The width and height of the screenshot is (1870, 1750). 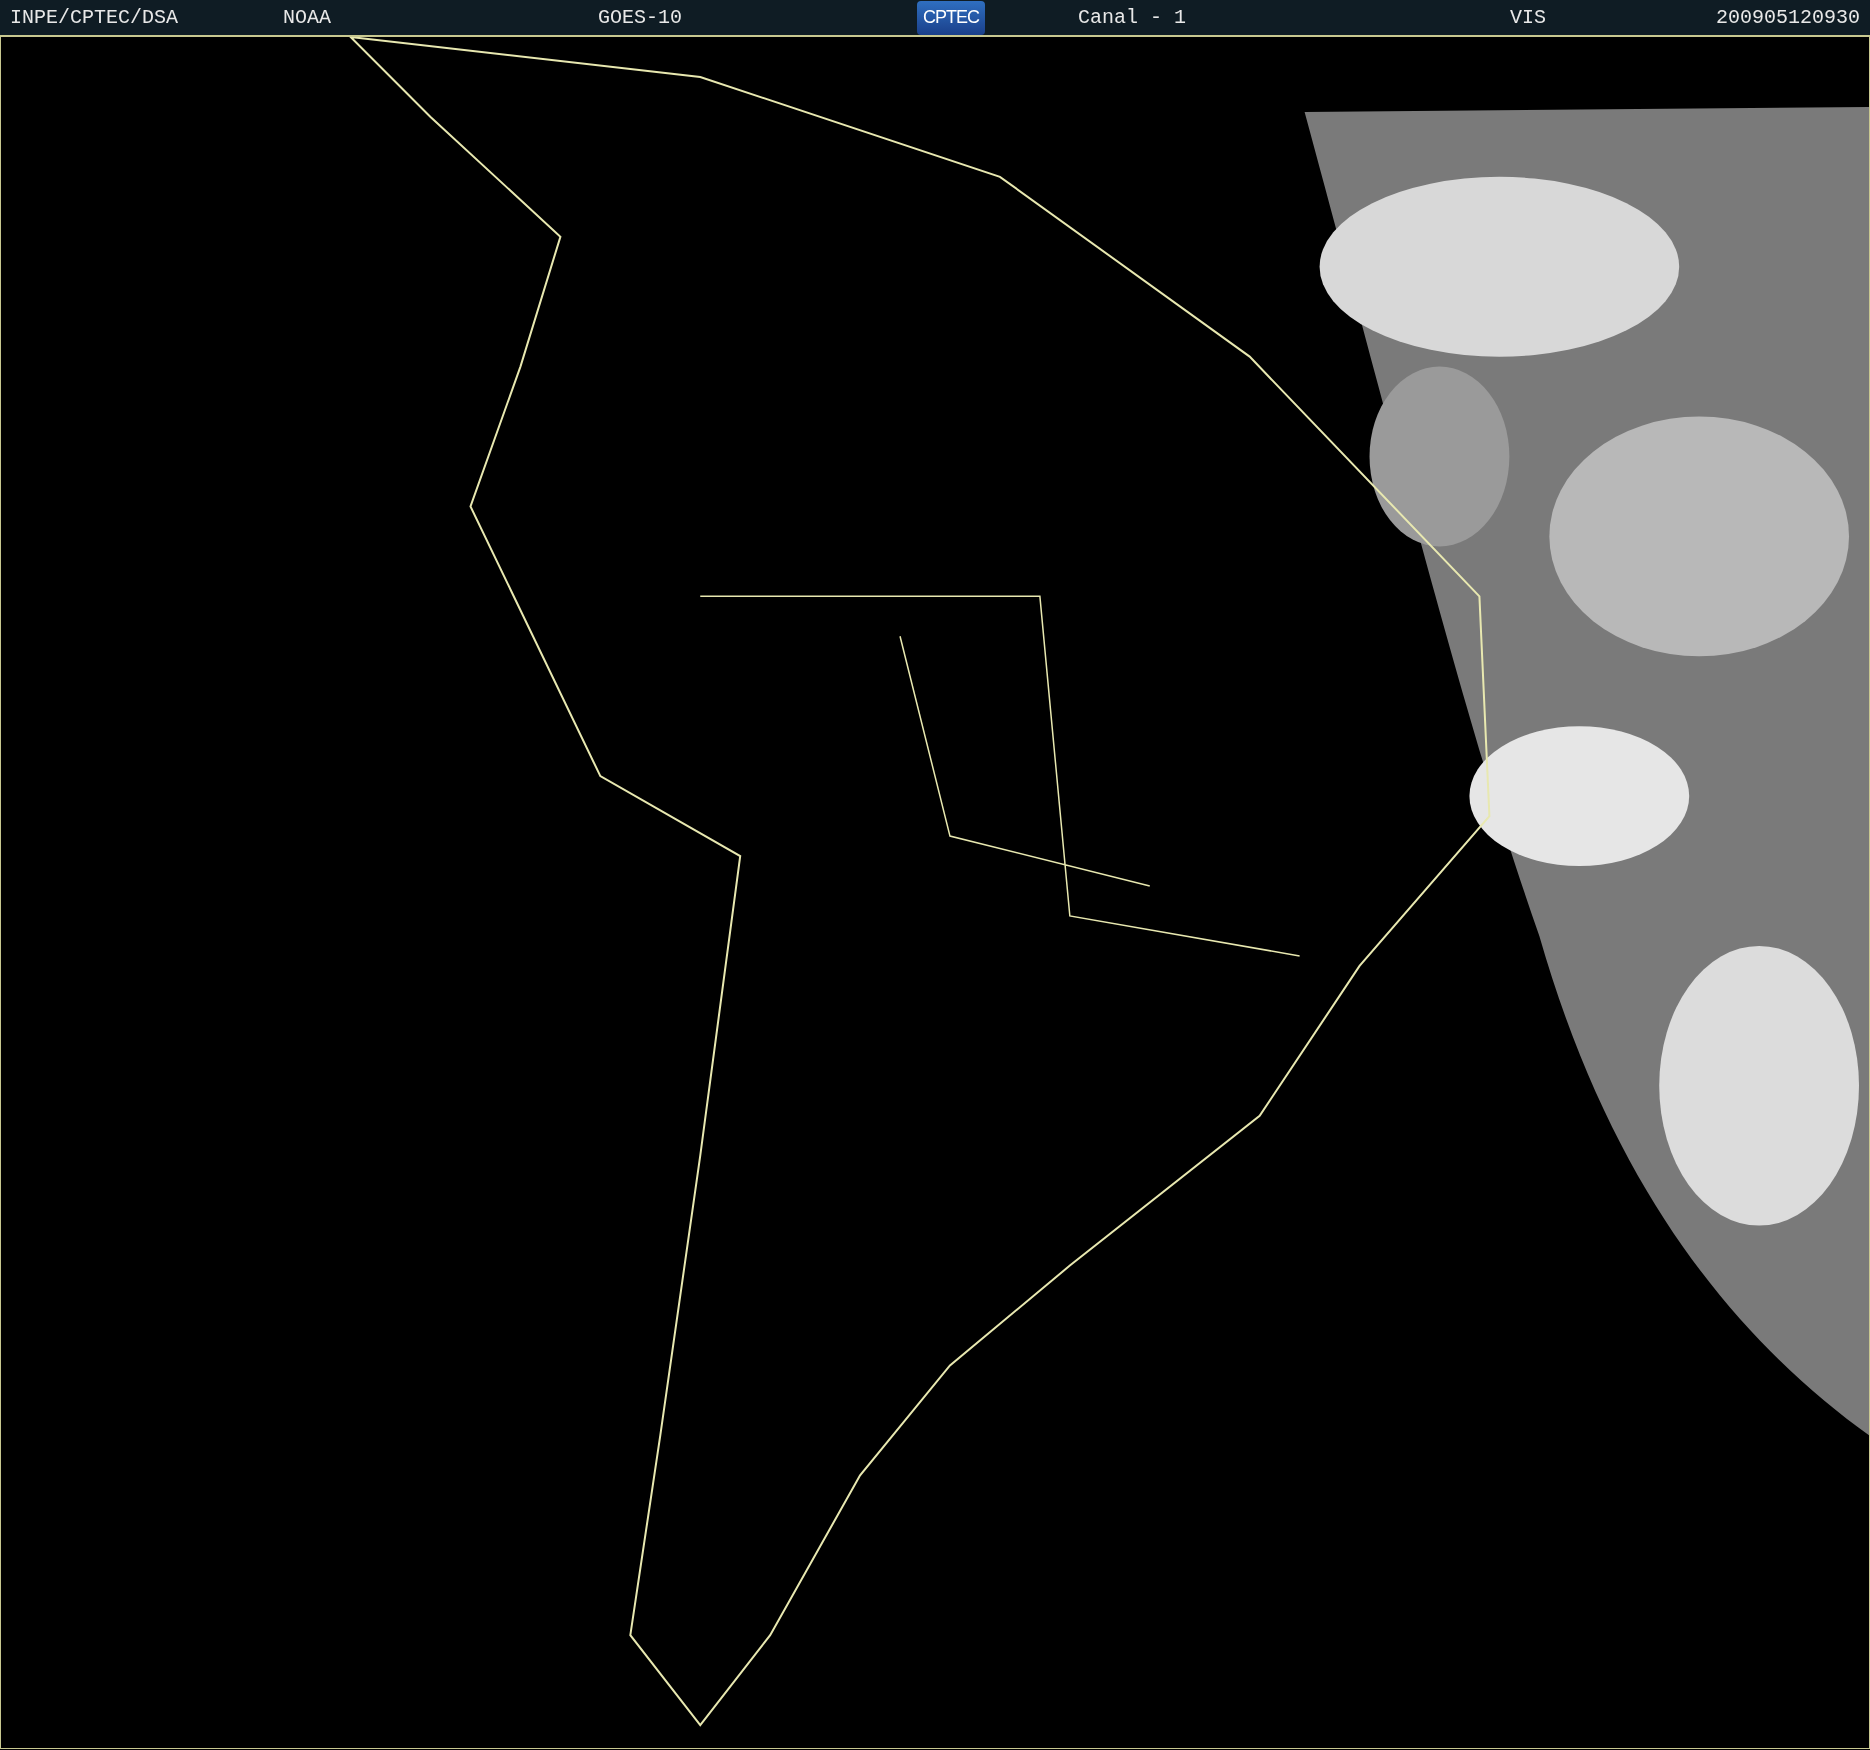 I want to click on agency-logo: CPTEC, so click(x=951, y=17).